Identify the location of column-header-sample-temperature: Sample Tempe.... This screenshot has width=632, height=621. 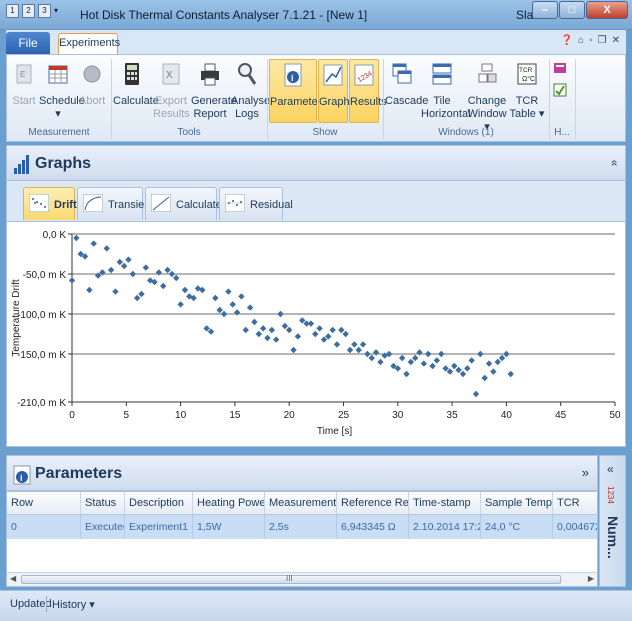
(517, 503).